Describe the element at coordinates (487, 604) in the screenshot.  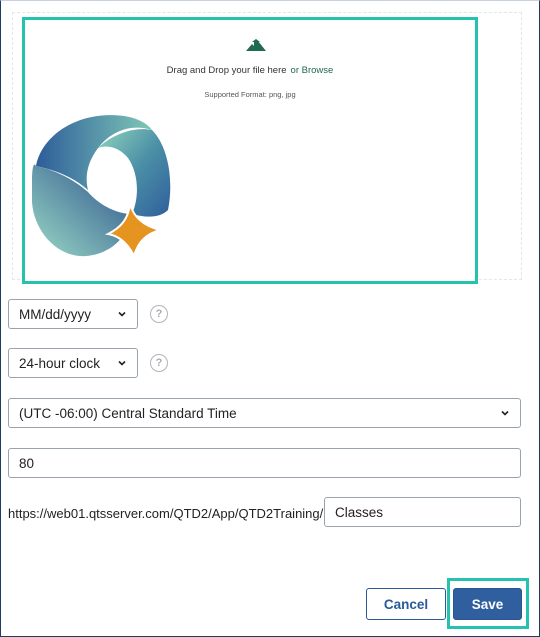
I see `save-button: Save` at that location.